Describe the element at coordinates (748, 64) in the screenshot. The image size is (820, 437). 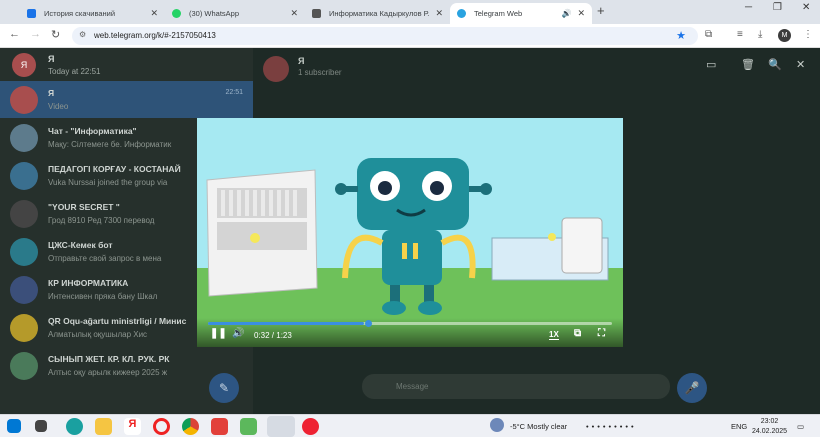
I see `delete-icon: 🗑` at that location.